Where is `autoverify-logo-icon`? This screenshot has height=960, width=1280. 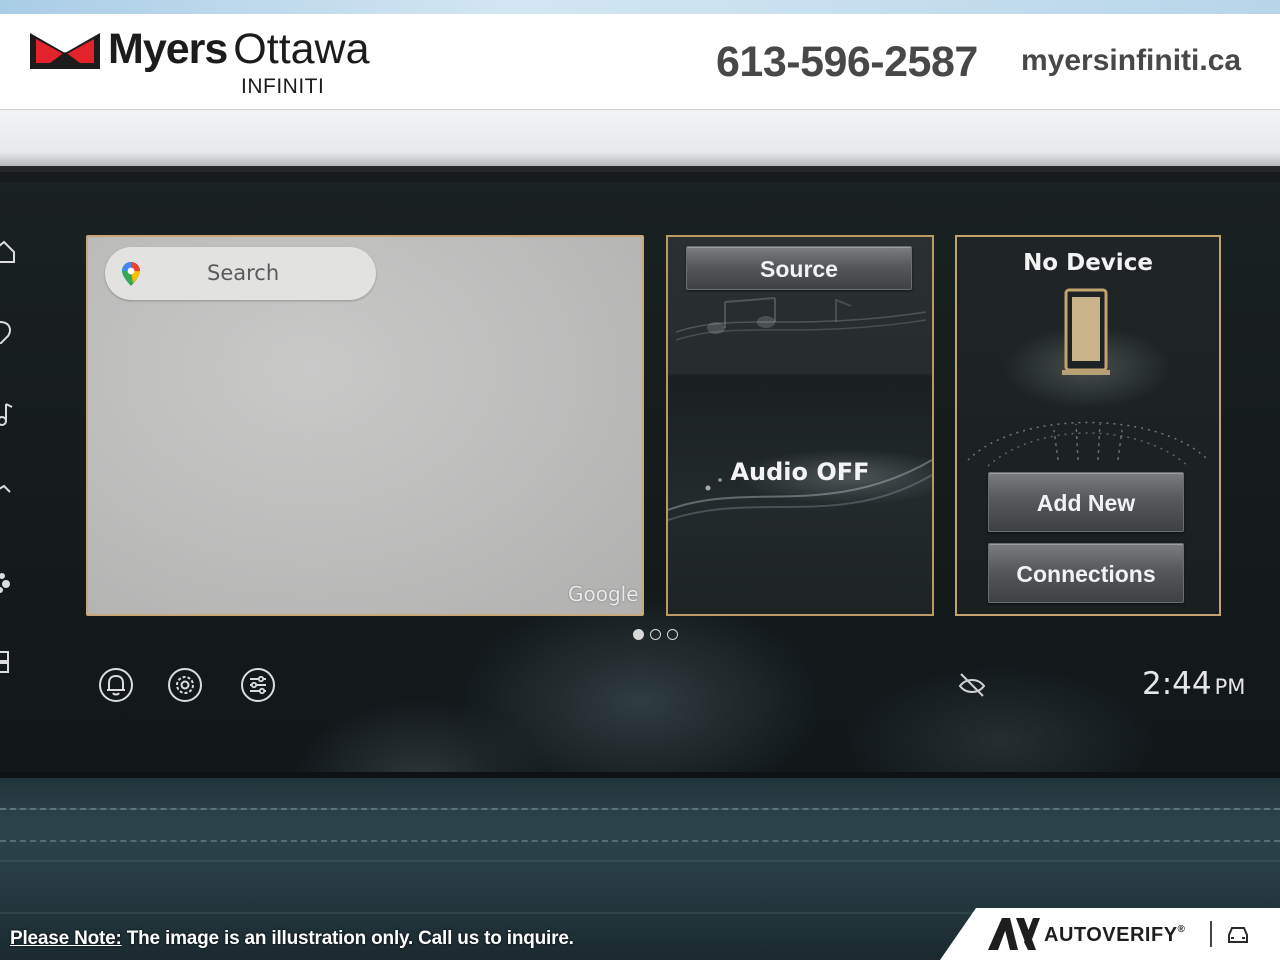 autoverify-logo-icon is located at coordinates (1014, 934).